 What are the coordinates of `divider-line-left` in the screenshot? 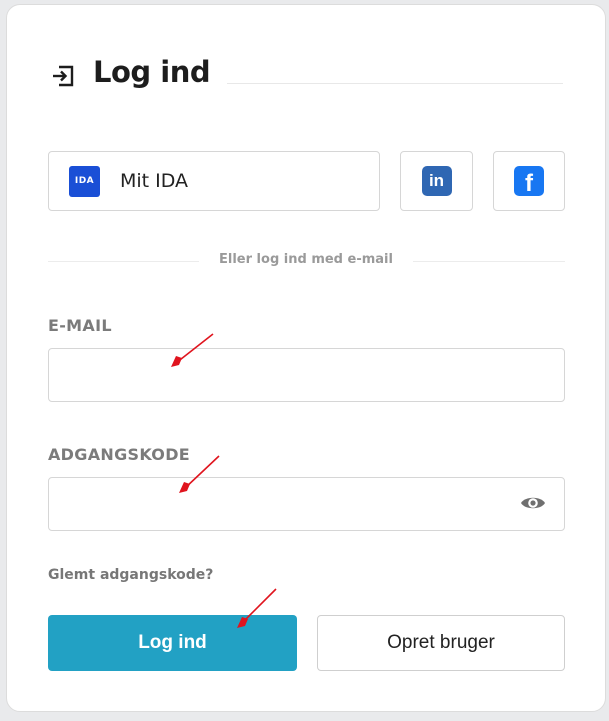 It's located at (123, 261).